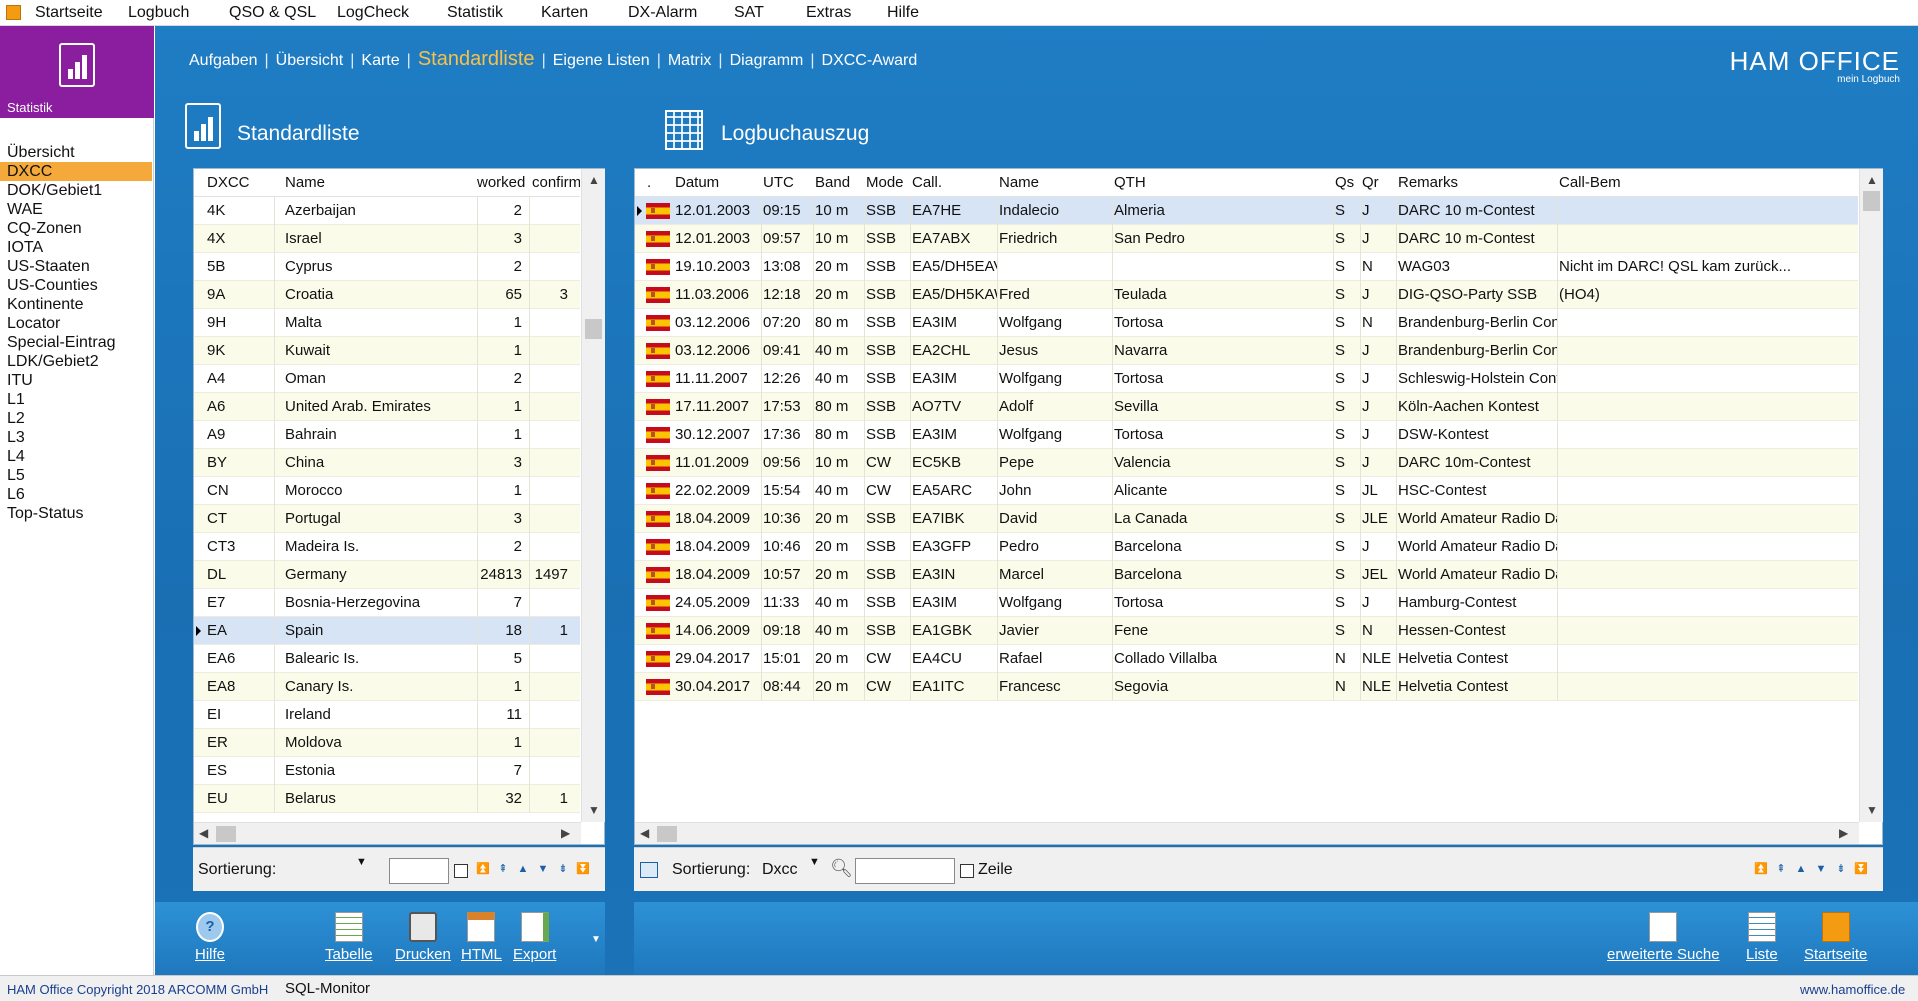 Image resolution: width=1918 pixels, height=1001 pixels. What do you see at coordinates (387, 379) in the screenshot?
I see `table-row: A4 Oman 2` at bounding box center [387, 379].